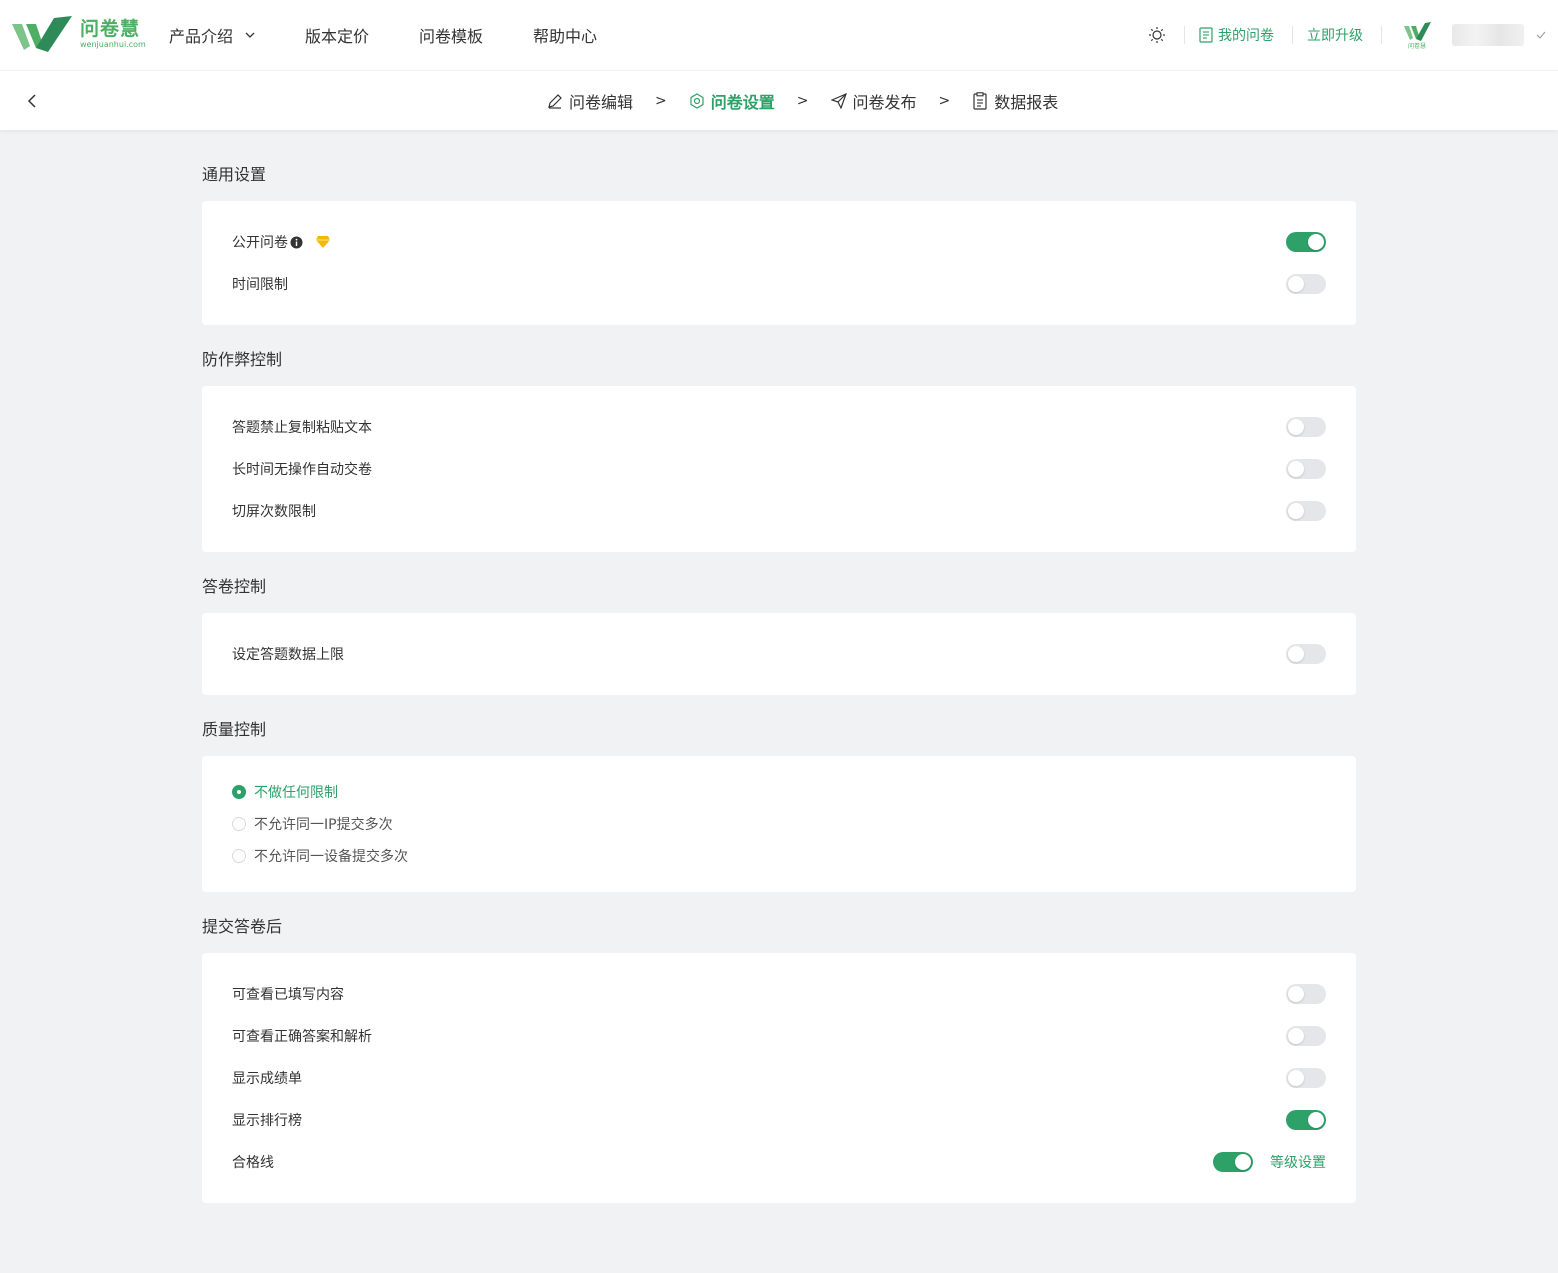 The image size is (1558, 1273). I want to click on radio-label: 不允许同一IP提交多次, so click(323, 825).